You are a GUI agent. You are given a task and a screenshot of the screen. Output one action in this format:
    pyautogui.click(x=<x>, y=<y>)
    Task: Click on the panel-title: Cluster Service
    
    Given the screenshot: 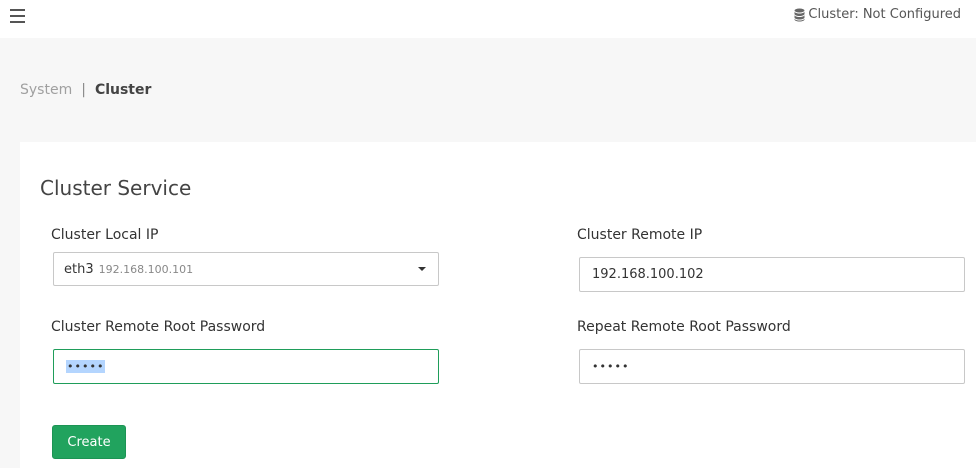 What is the action you would take?
    pyautogui.click(x=116, y=188)
    